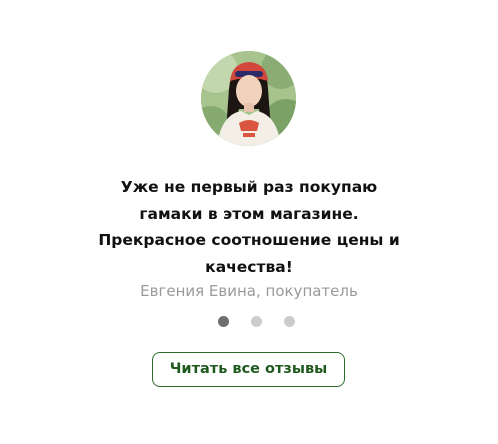 The height and width of the screenshot is (444, 498). What do you see at coordinates (249, 213) in the screenshot?
I see `review-quote-line: гамаки в этом магазине.` at bounding box center [249, 213].